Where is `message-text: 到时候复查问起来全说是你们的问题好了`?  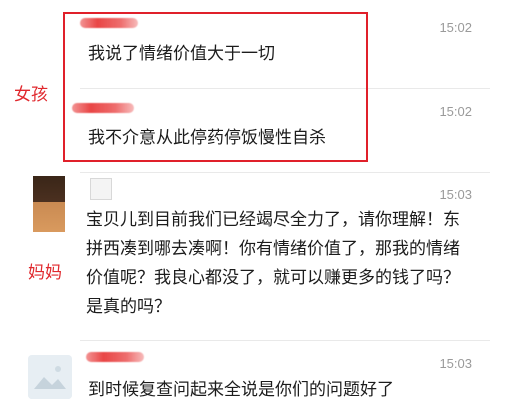
message-text: 到时候复查问起来全说是你们的问题好了 is located at coordinates (284, 390).